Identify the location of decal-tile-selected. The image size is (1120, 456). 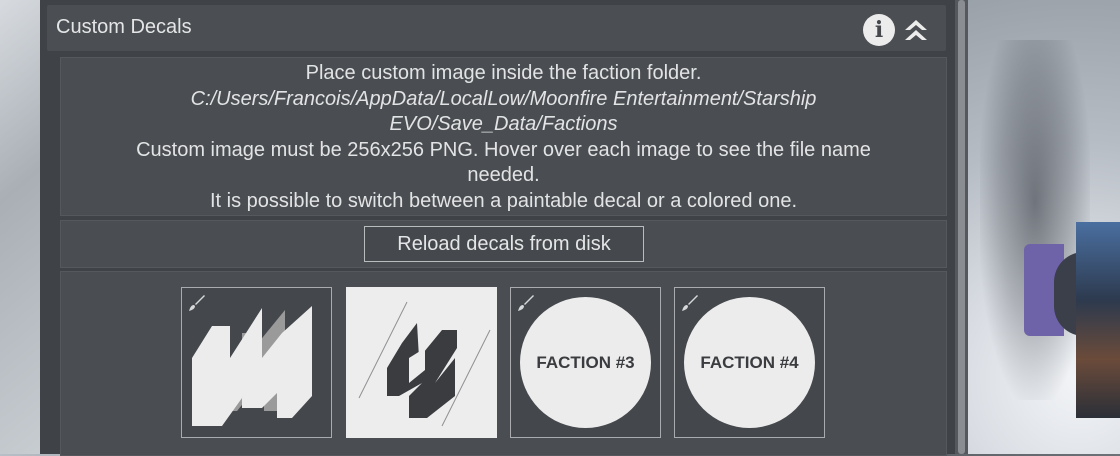
(421, 362).